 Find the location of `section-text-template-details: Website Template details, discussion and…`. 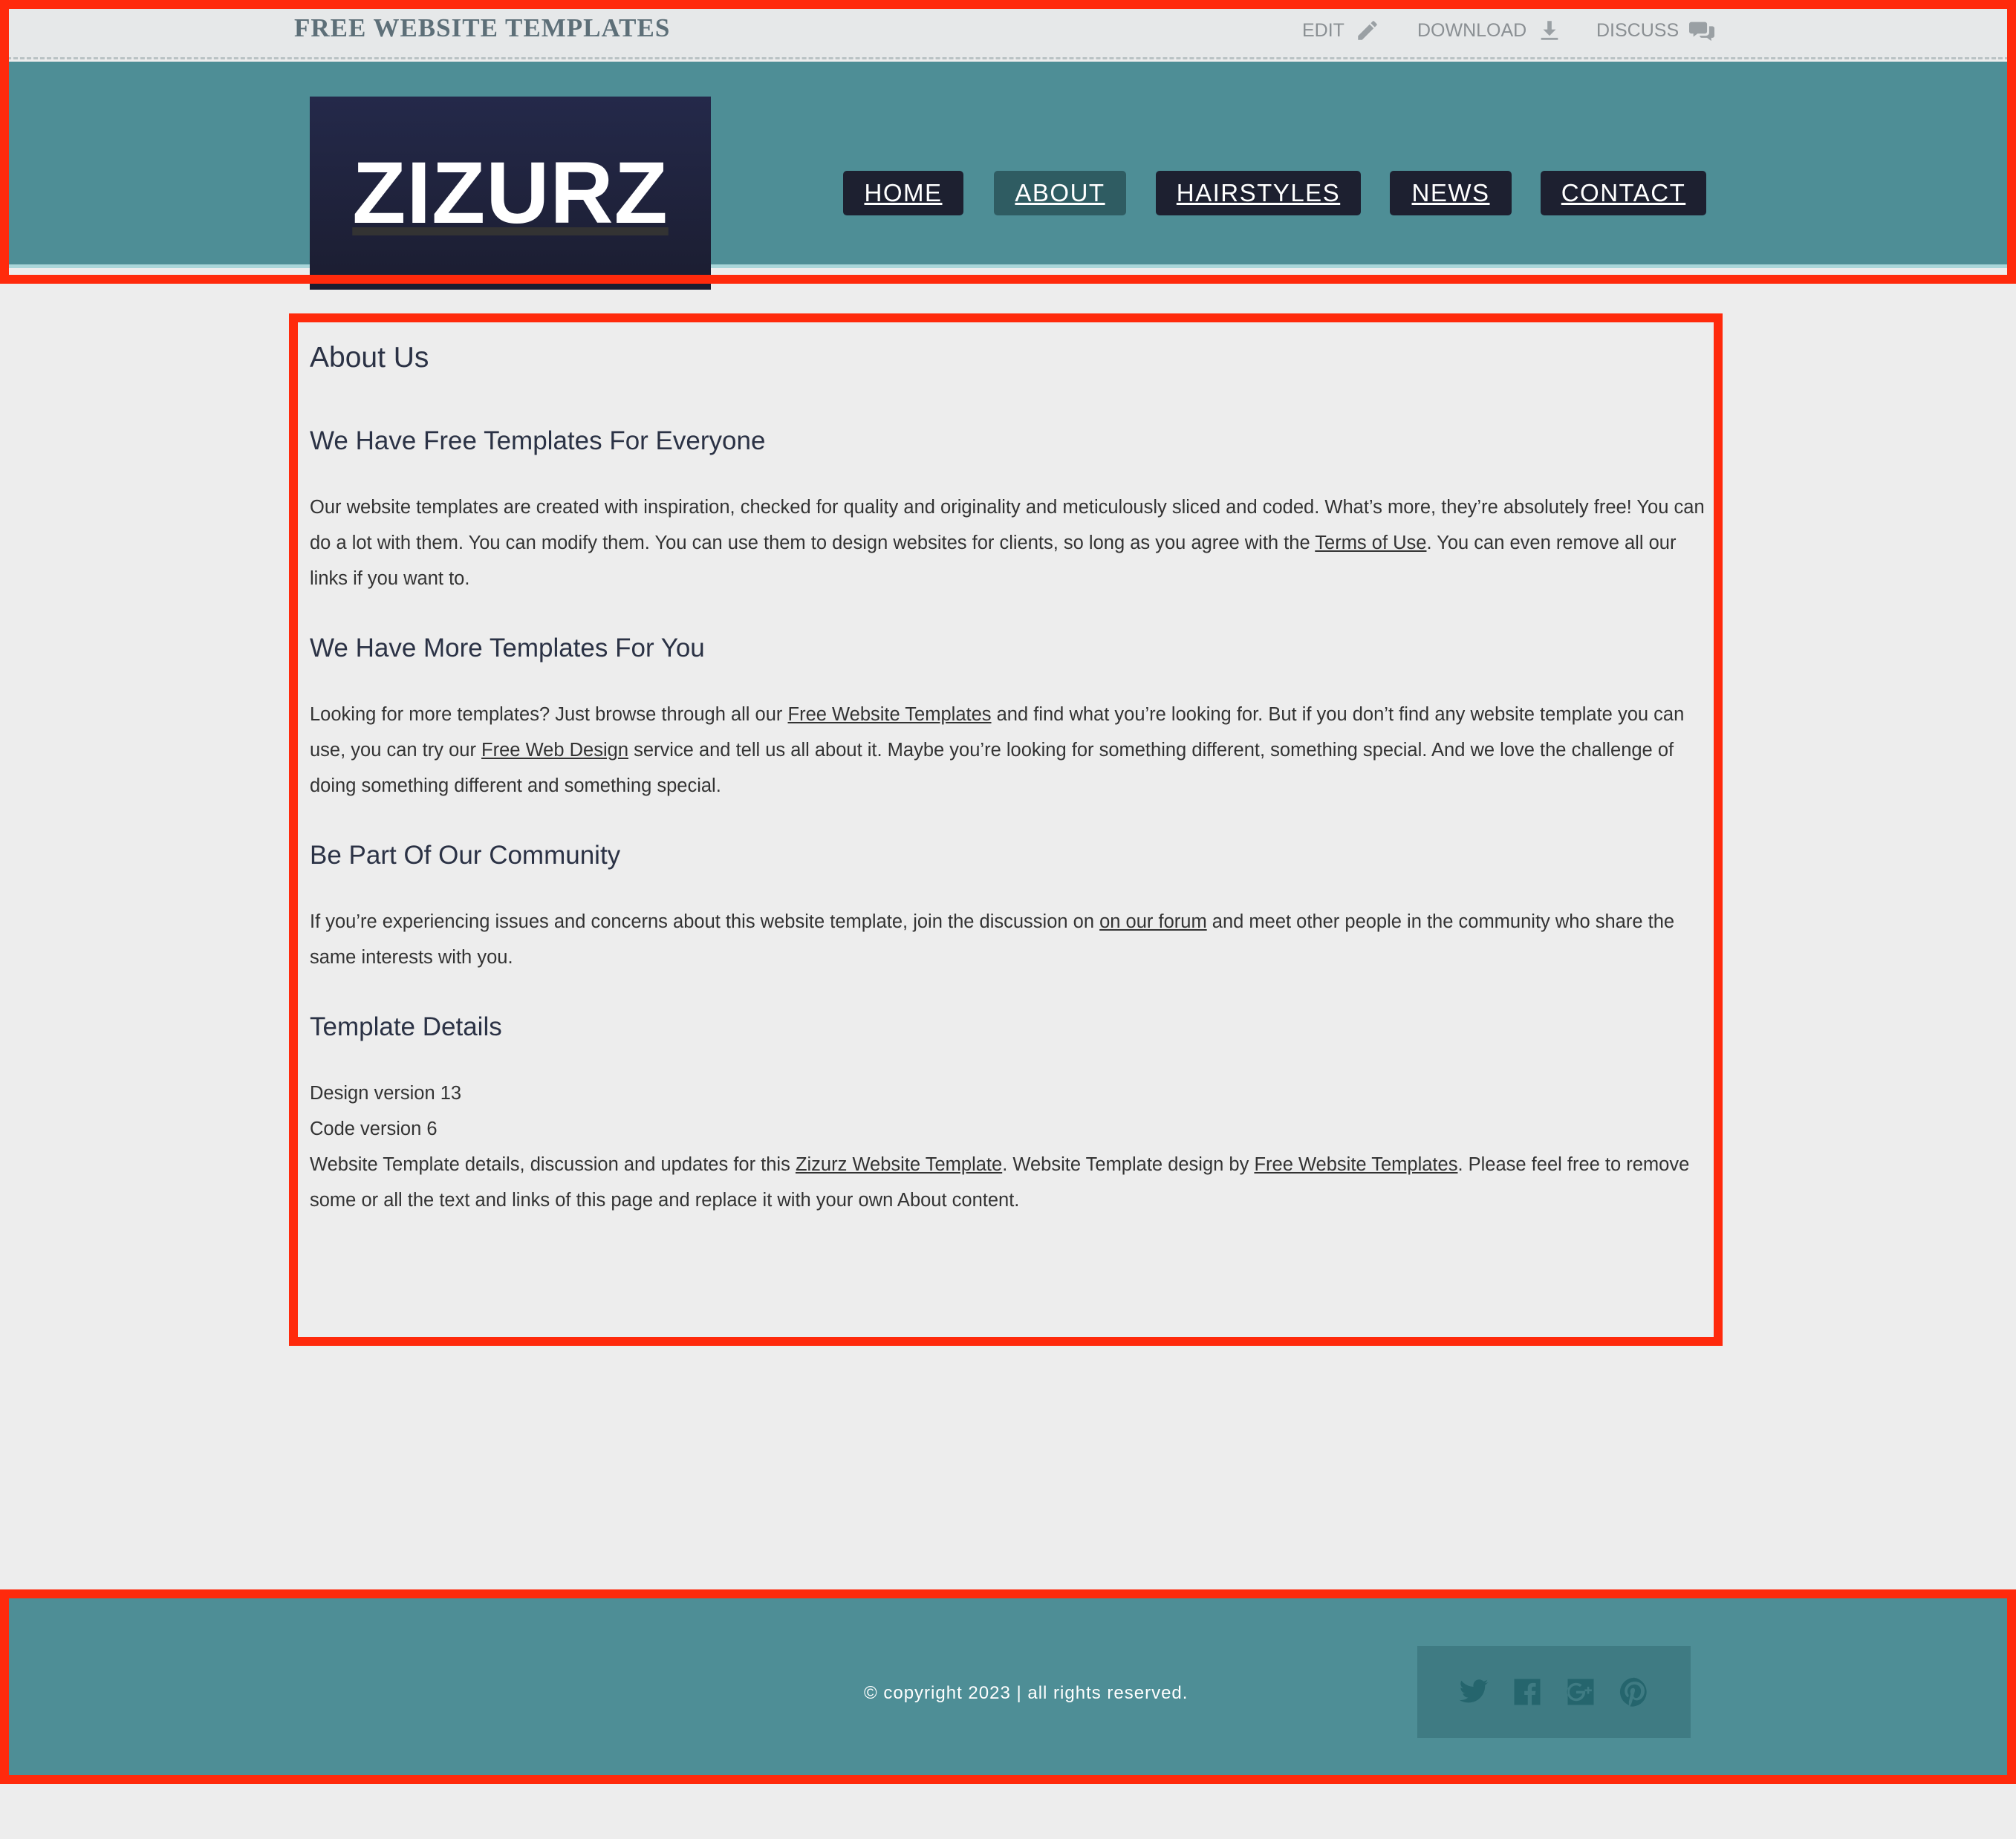

section-text-template-details: Website Template details, discussion and… is located at coordinates (1011, 1183).